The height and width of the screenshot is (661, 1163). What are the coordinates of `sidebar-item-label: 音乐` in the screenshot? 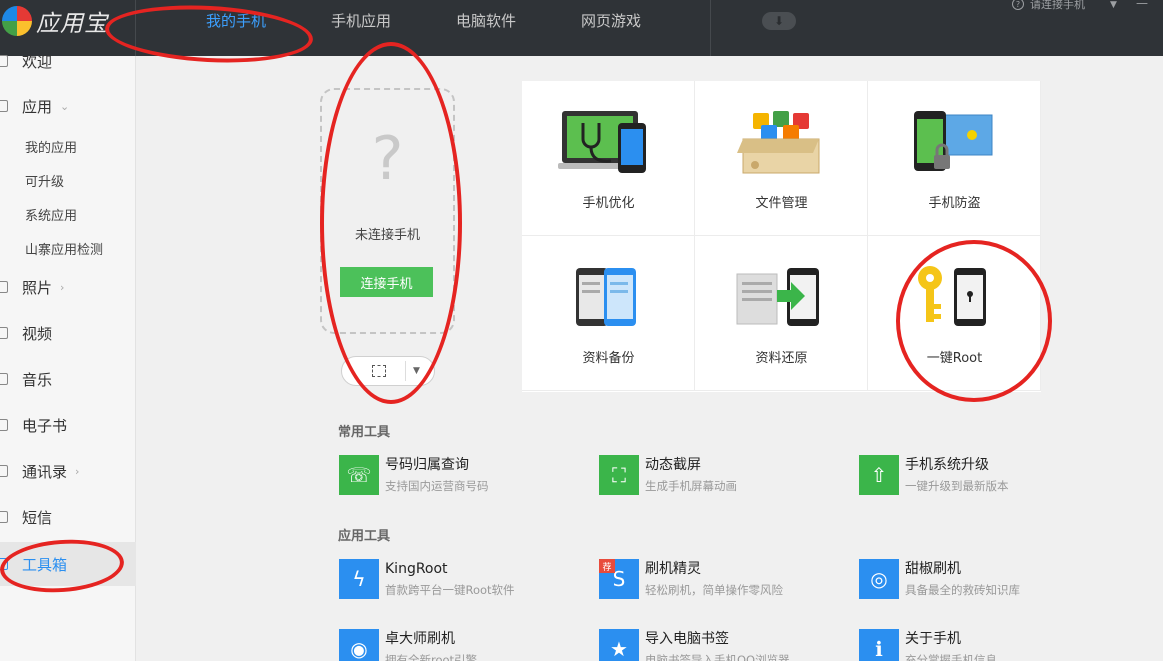 It's located at (37, 379).